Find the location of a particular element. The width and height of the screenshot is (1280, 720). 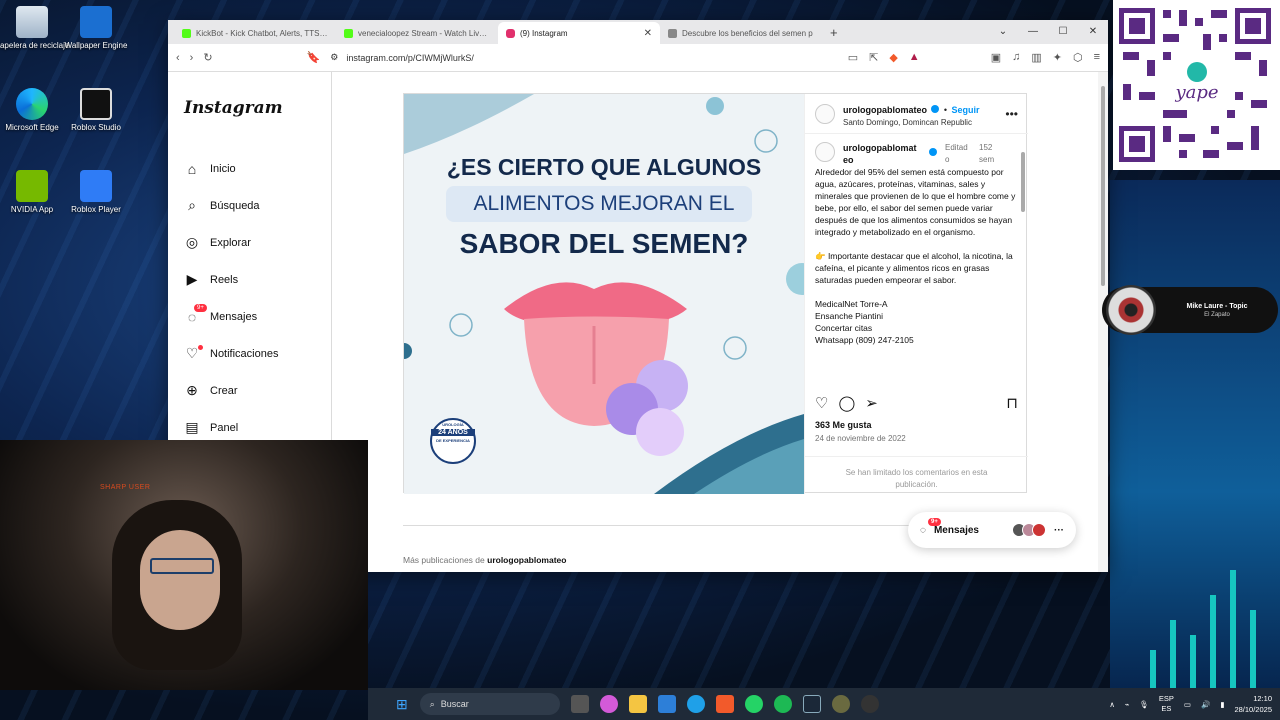

nav-explorar: ◎ Explorar is located at coordinates (249, 242).